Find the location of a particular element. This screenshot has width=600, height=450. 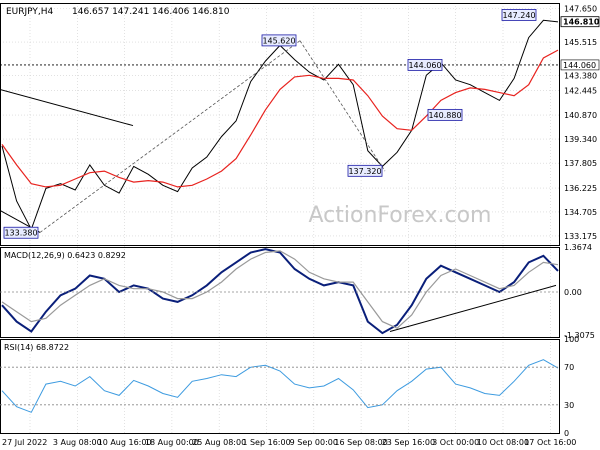

x-tick-label: 3 Aug 08:00 is located at coordinates (77, 442).